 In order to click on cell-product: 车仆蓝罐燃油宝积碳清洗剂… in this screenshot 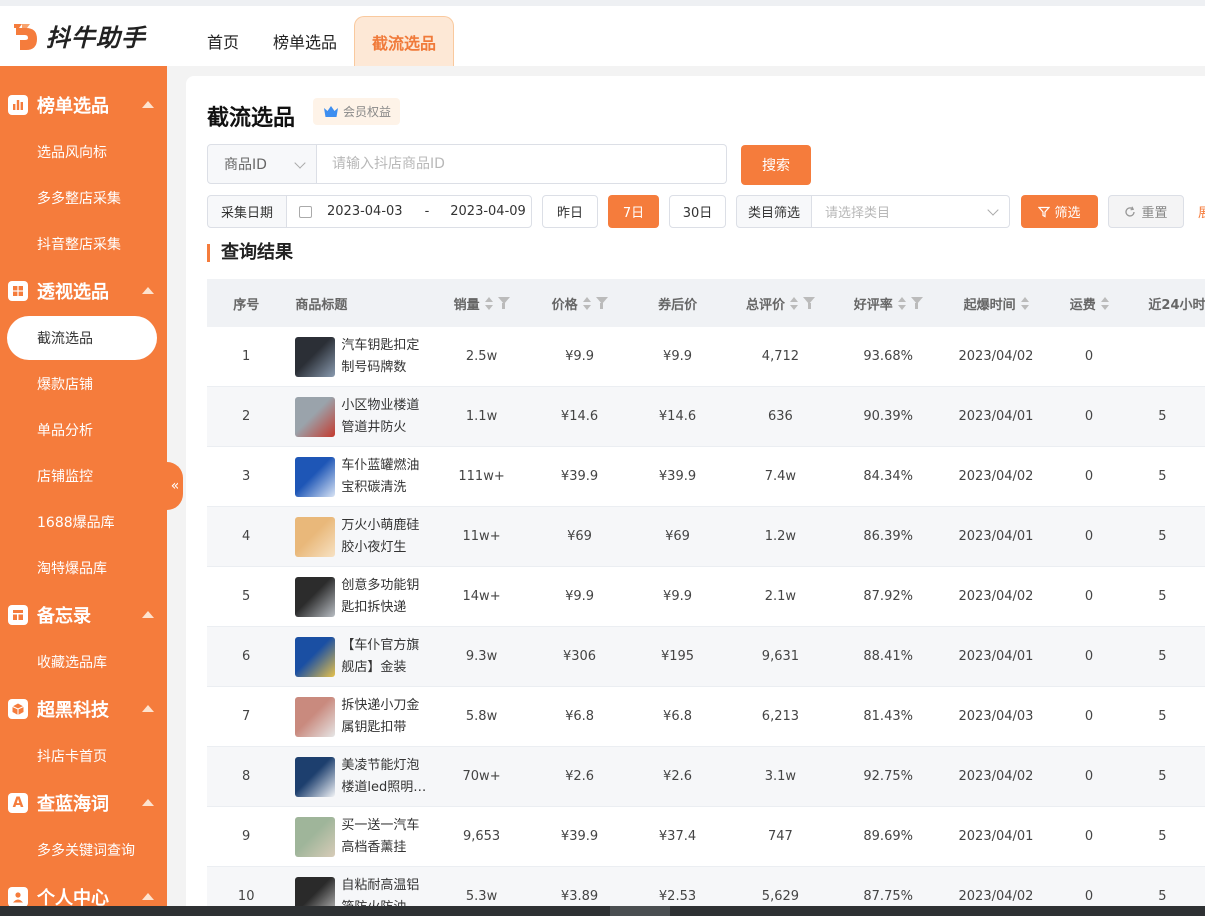, I will do `click(358, 477)`.